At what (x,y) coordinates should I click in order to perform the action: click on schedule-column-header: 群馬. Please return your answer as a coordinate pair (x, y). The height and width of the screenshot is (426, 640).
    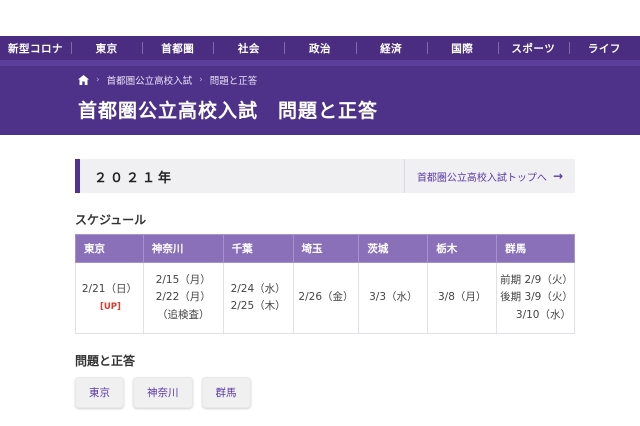
    Looking at the image, I should click on (535, 248).